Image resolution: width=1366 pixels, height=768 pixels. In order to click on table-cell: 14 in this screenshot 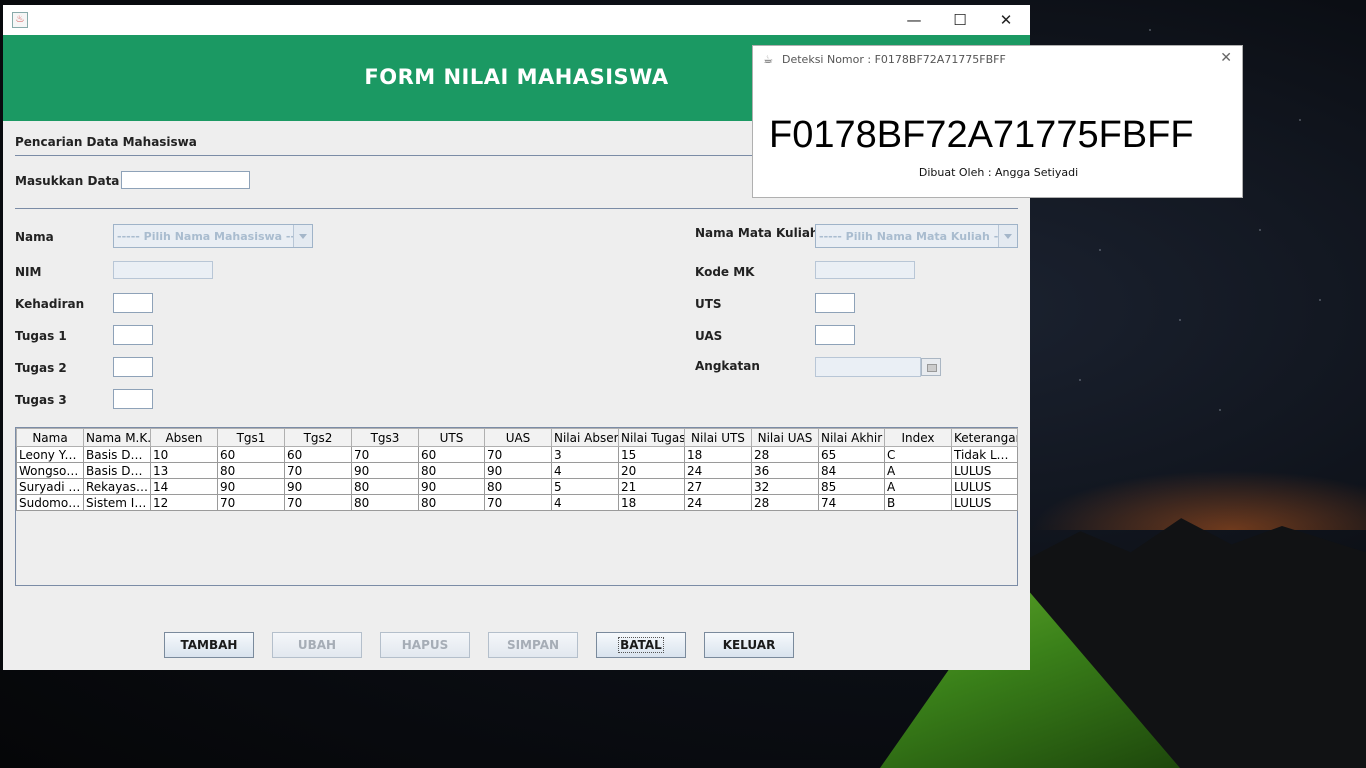, I will do `click(184, 486)`.